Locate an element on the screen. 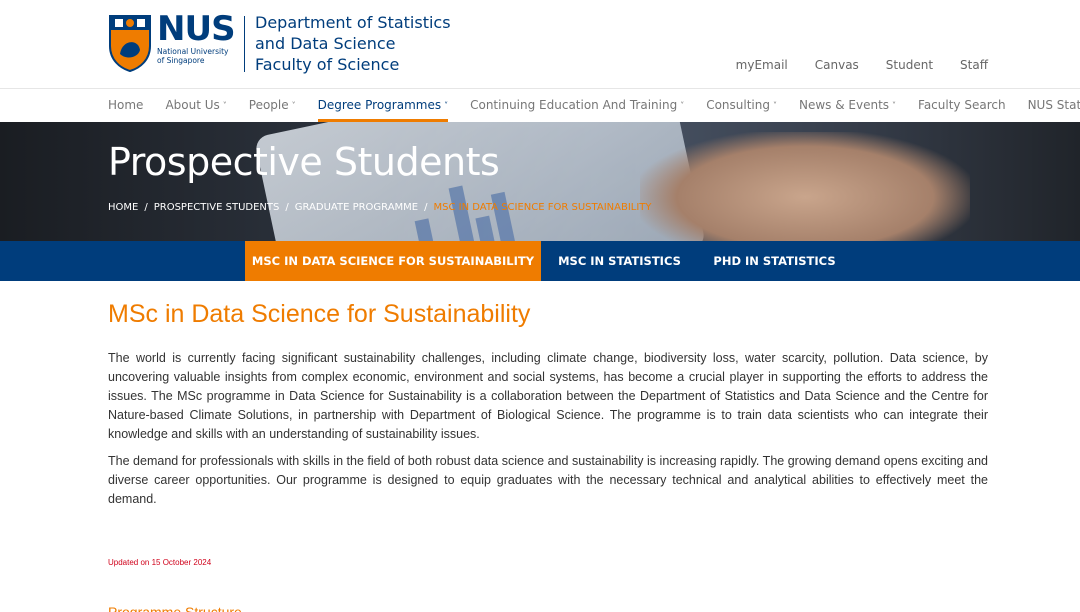  nav-item-label: NUS Statistics Soci is located at coordinates (1053, 105).